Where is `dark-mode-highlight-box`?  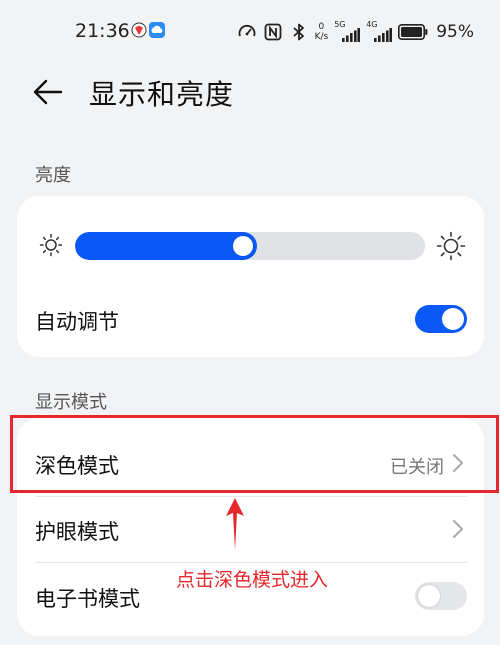
dark-mode-highlight-box is located at coordinates (254, 454).